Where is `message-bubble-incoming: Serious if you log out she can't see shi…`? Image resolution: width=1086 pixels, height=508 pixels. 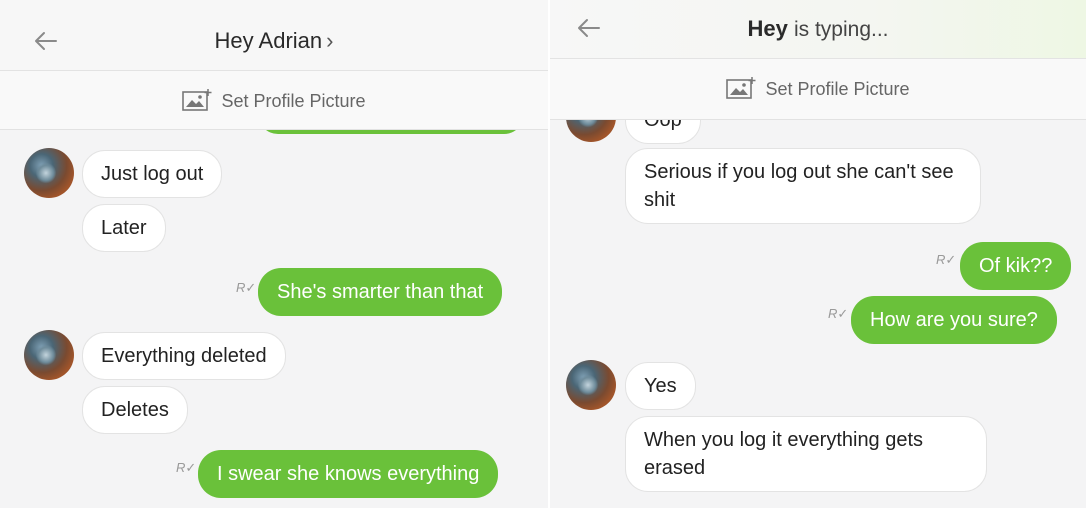 message-bubble-incoming: Serious if you log out she can't see shi… is located at coordinates (803, 186).